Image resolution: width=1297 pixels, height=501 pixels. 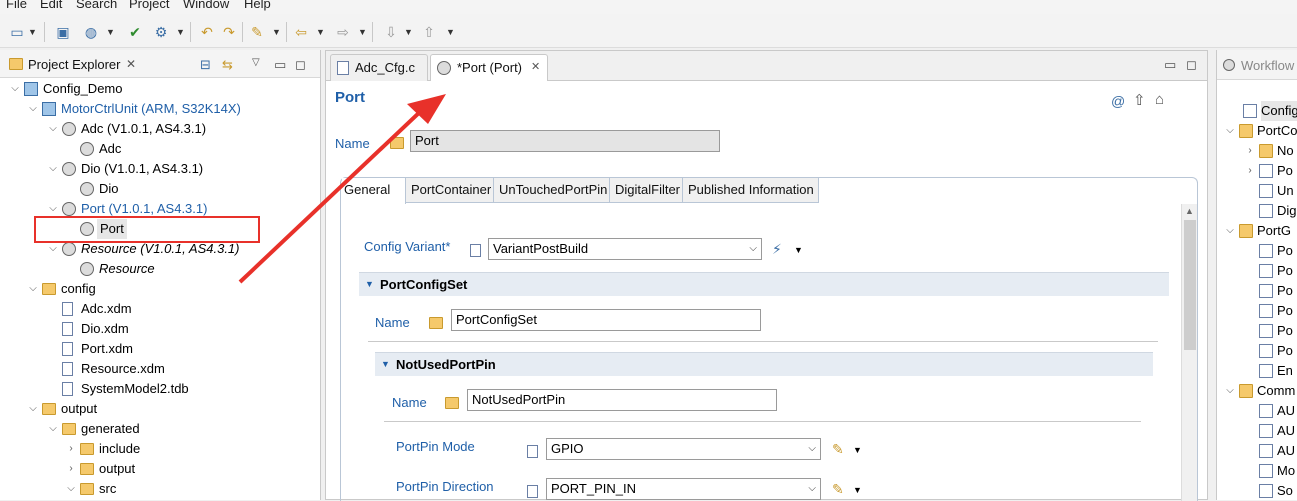 I want to click on pin-direction-select: PORT_PIN_IN ⌵, so click(x=683, y=489).